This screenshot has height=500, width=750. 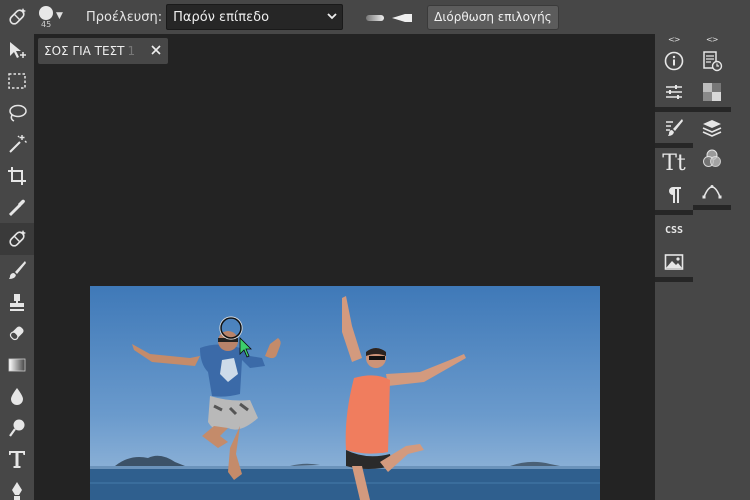 What do you see at coordinates (59, 16) in the screenshot?
I see `caret-down-icon: ▼` at bounding box center [59, 16].